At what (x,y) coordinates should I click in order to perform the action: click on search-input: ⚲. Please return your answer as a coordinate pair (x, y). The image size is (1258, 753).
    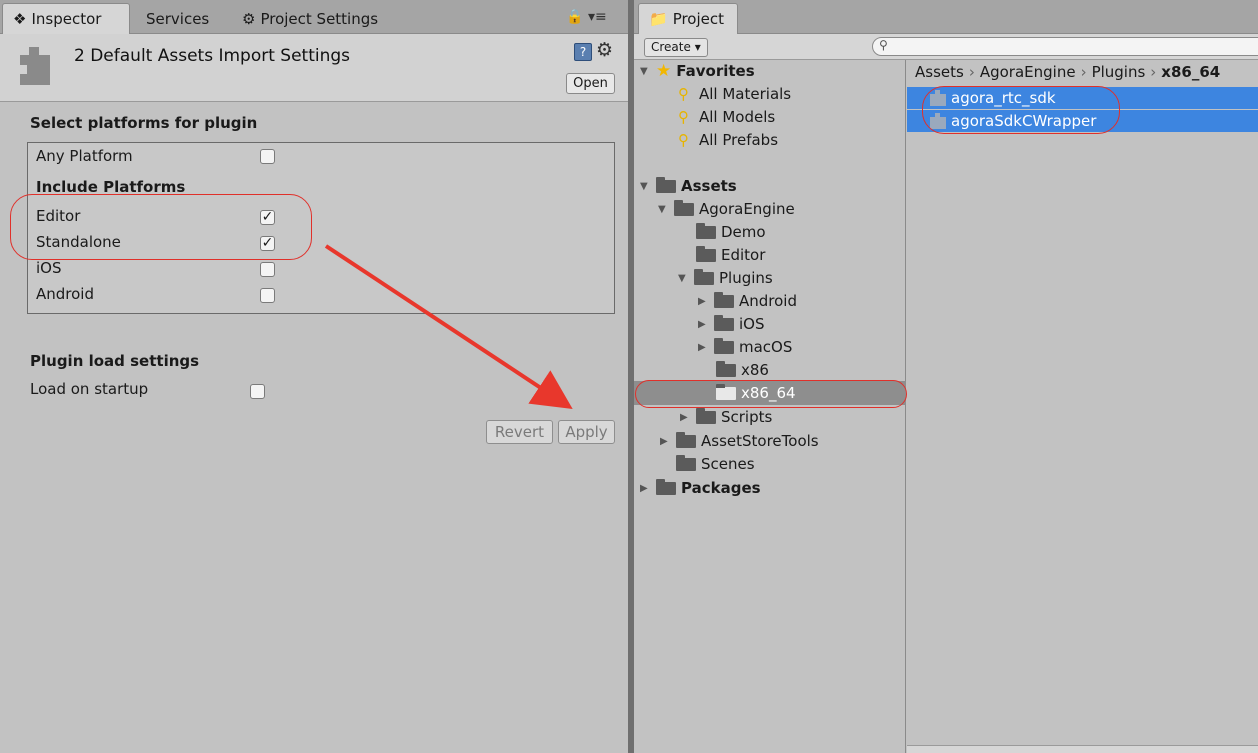
    Looking at the image, I should click on (1065, 46).